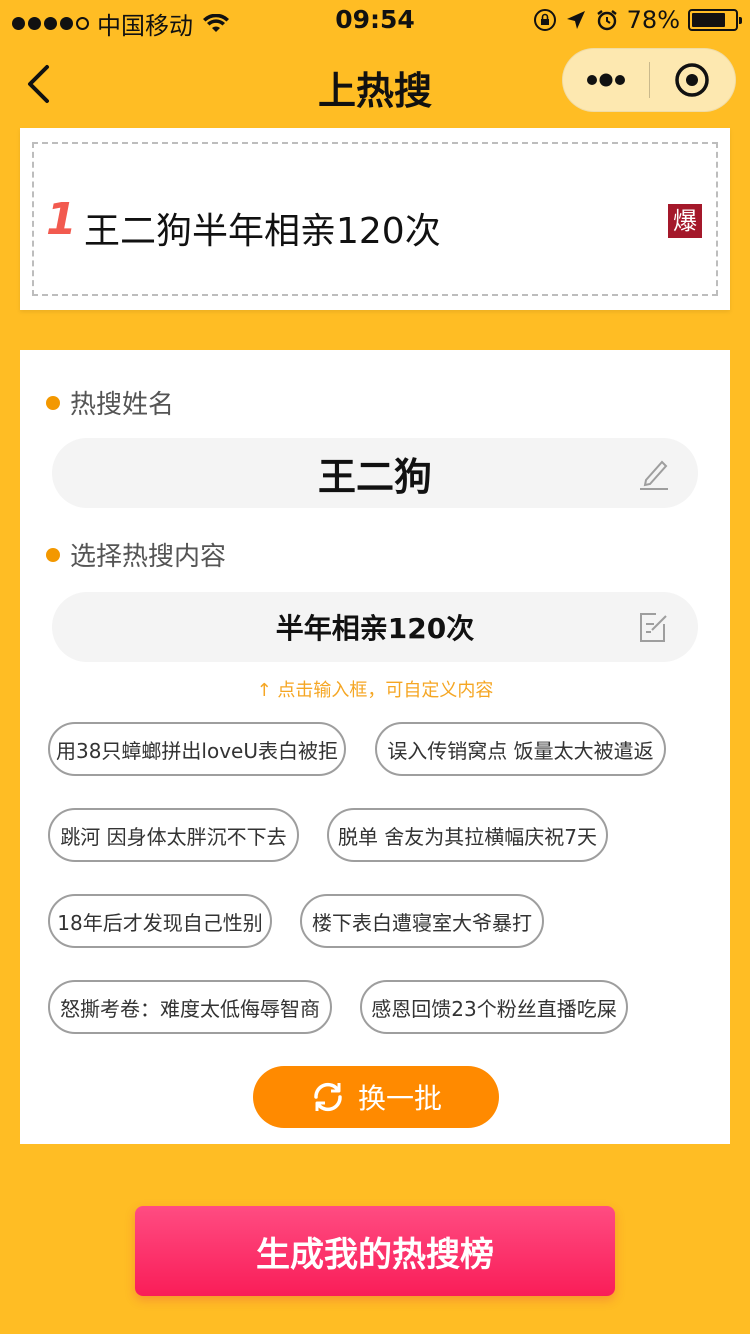 The image size is (750, 1334). What do you see at coordinates (216, 22) in the screenshot?
I see `wifi-icon` at bounding box center [216, 22].